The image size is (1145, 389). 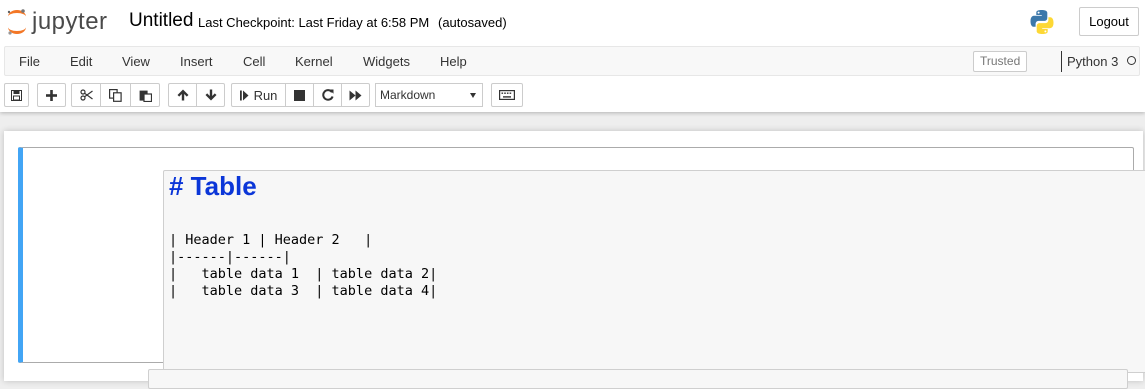 I want to click on kernel-idle-icon, so click(x=1131, y=60).